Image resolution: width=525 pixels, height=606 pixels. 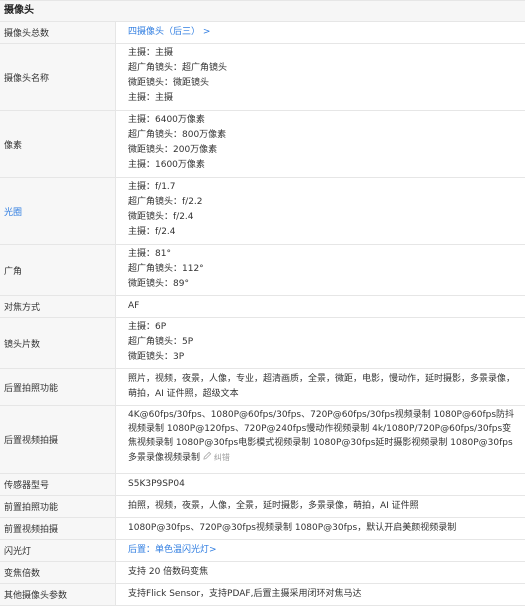 I want to click on pixels-line: 超广角镜头：800万像素, so click(x=177, y=135).